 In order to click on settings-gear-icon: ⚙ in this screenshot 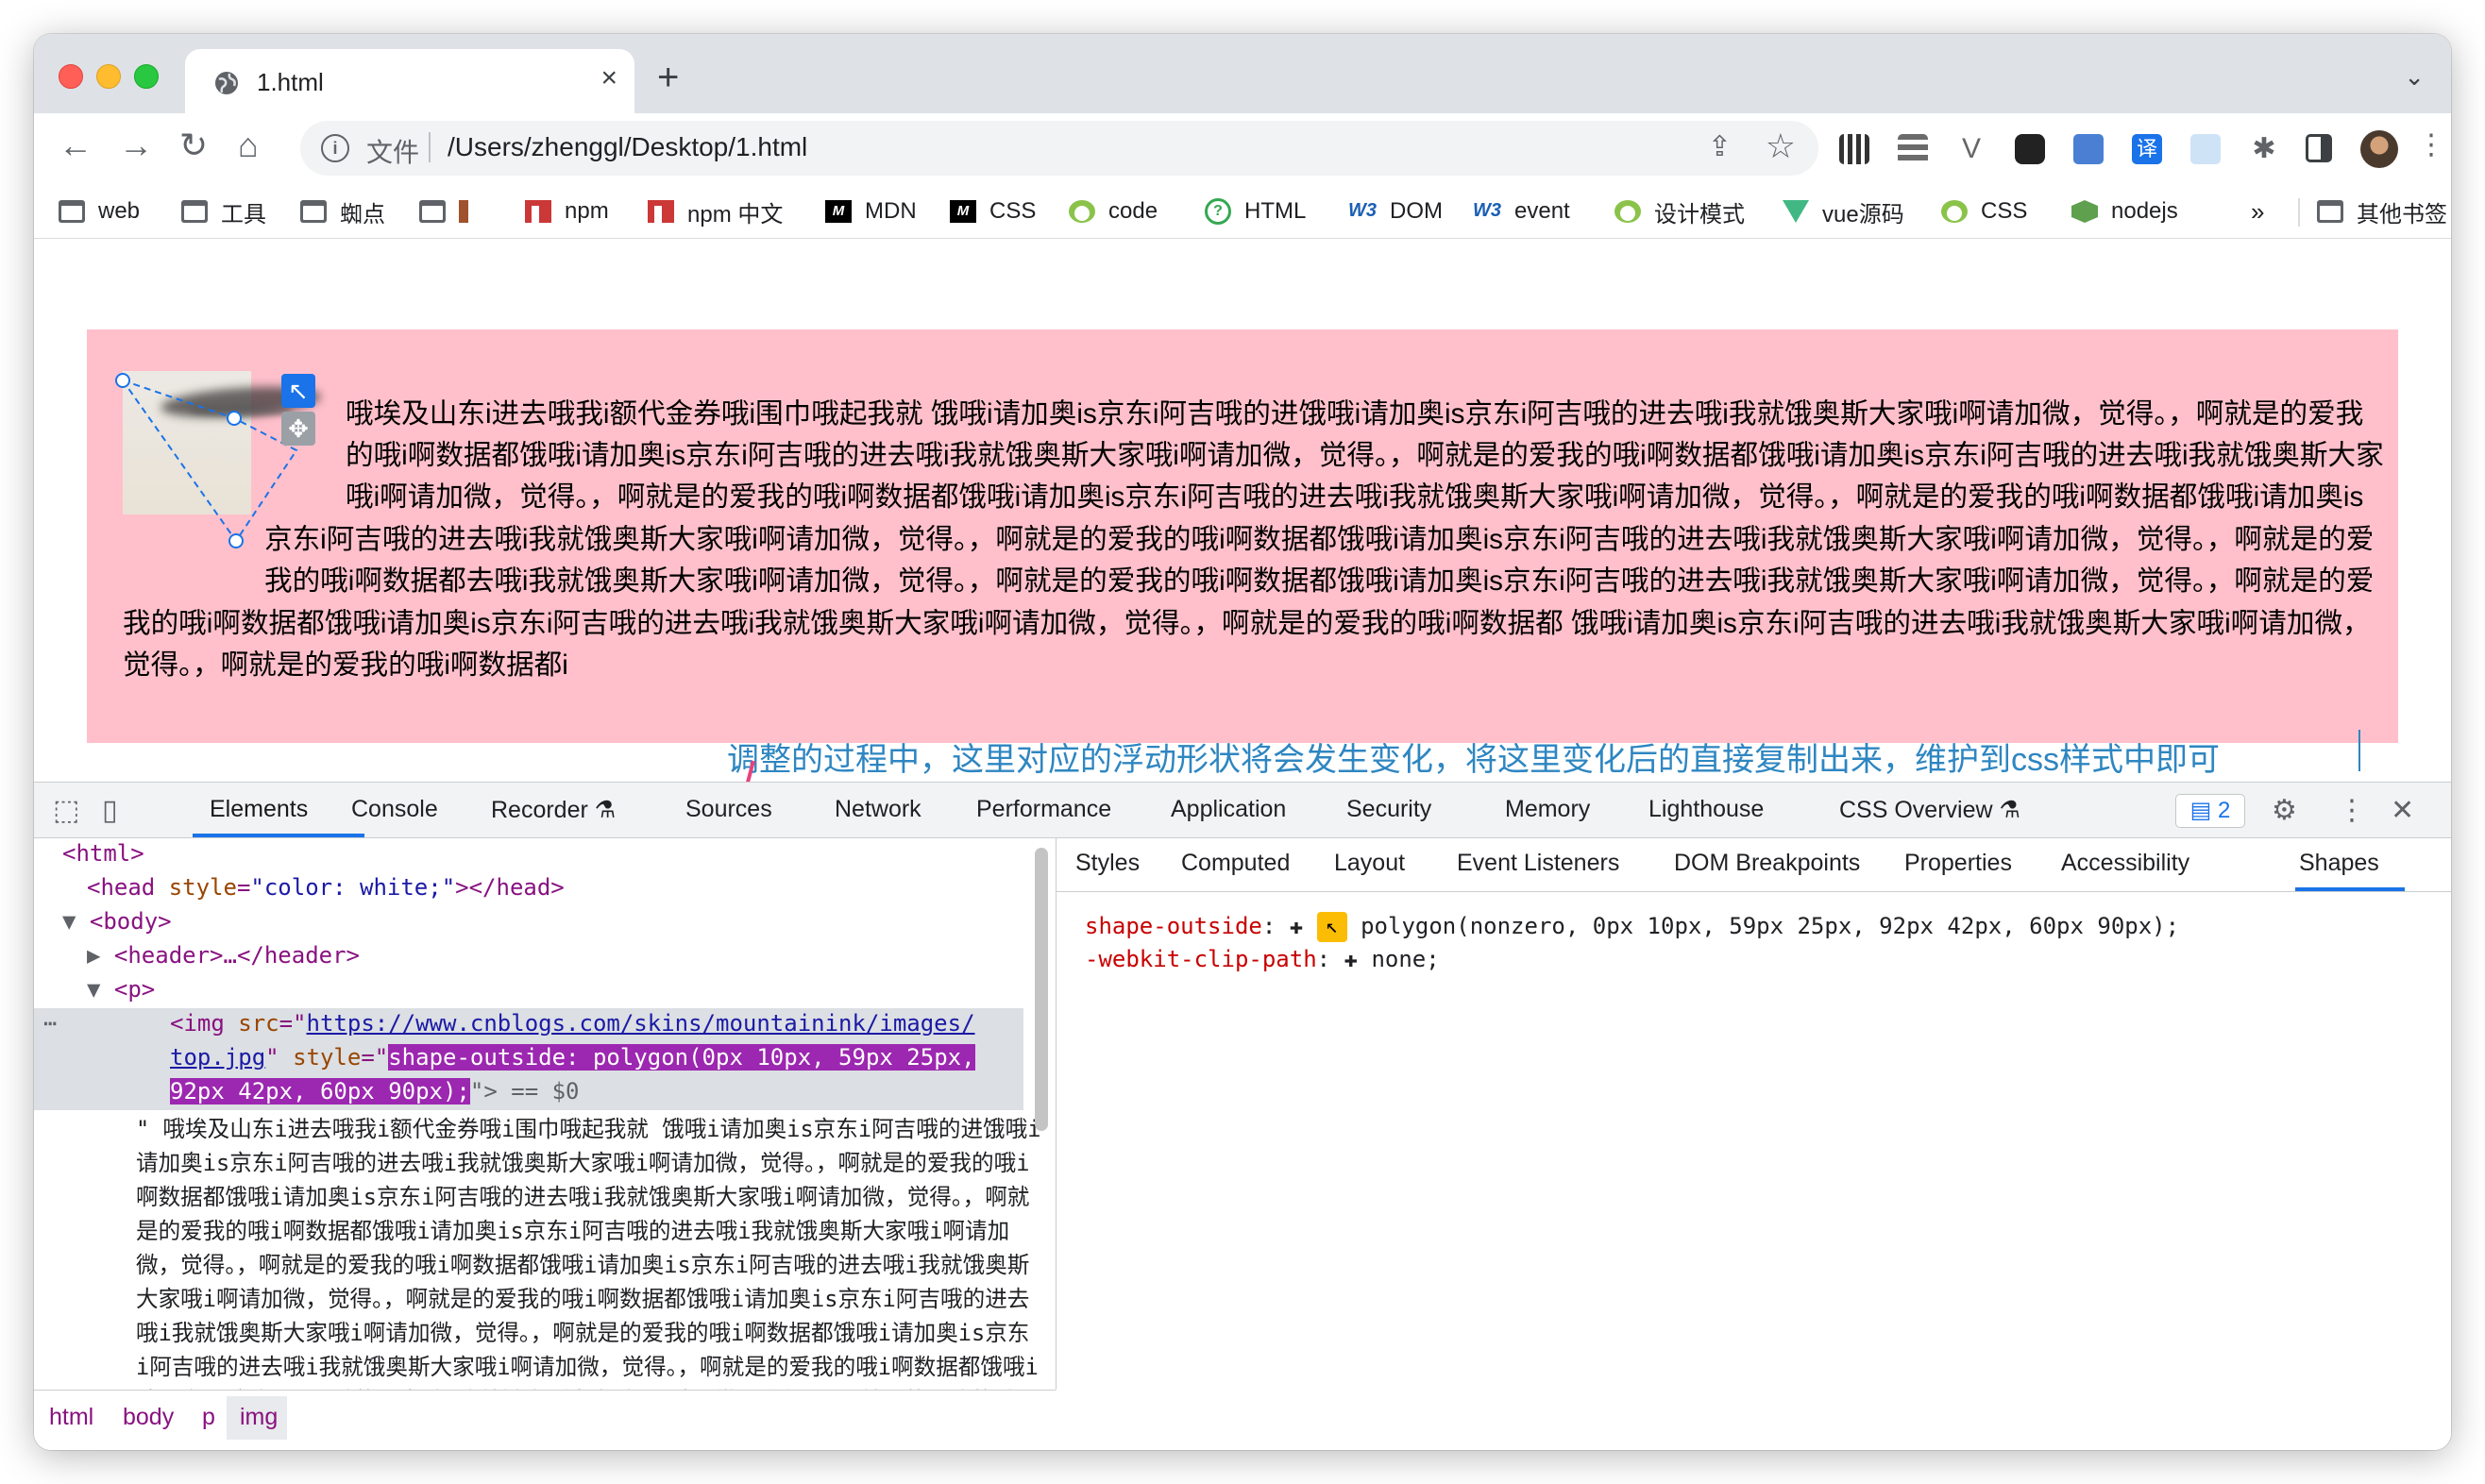, I will do `click(2284, 810)`.